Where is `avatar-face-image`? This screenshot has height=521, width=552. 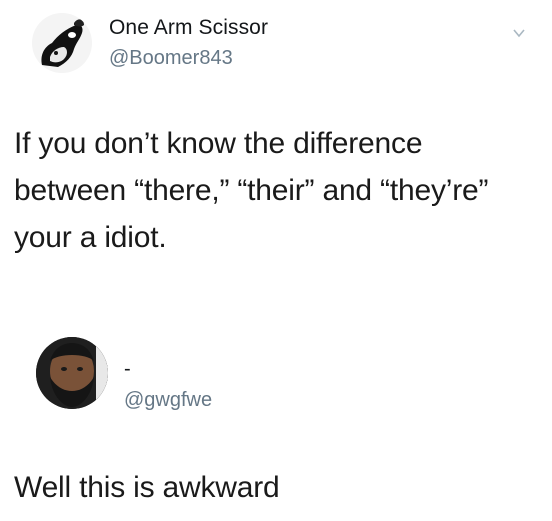 avatar-face-image is located at coordinates (72, 373).